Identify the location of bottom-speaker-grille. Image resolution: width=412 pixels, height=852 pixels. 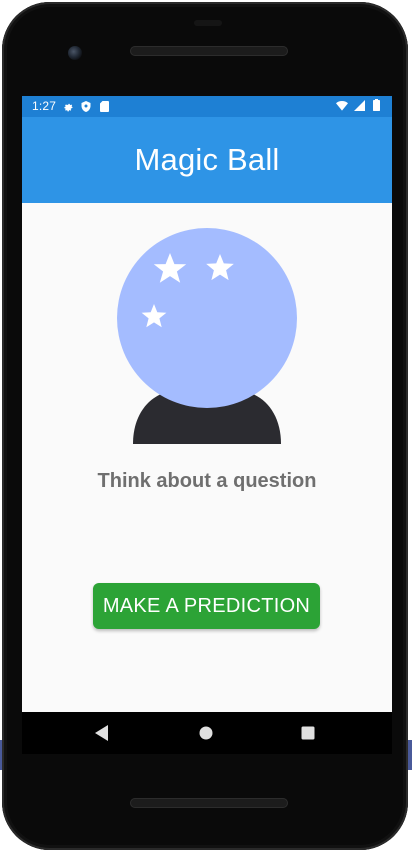
(209, 803).